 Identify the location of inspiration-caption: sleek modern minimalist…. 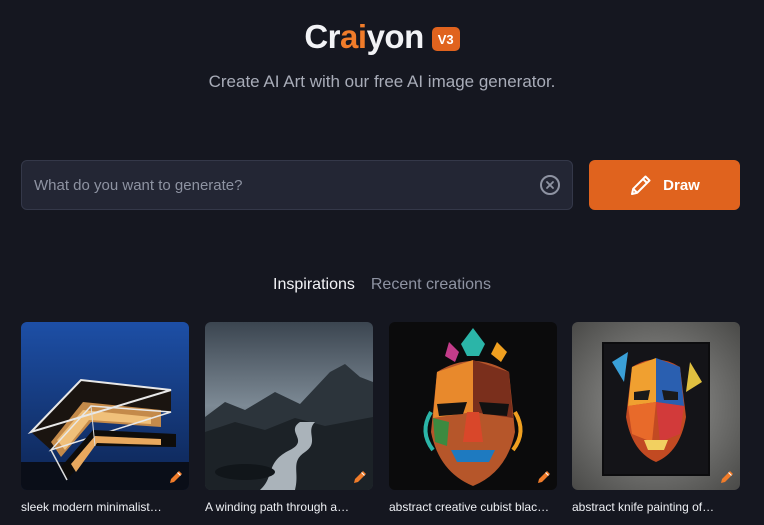
(91, 507).